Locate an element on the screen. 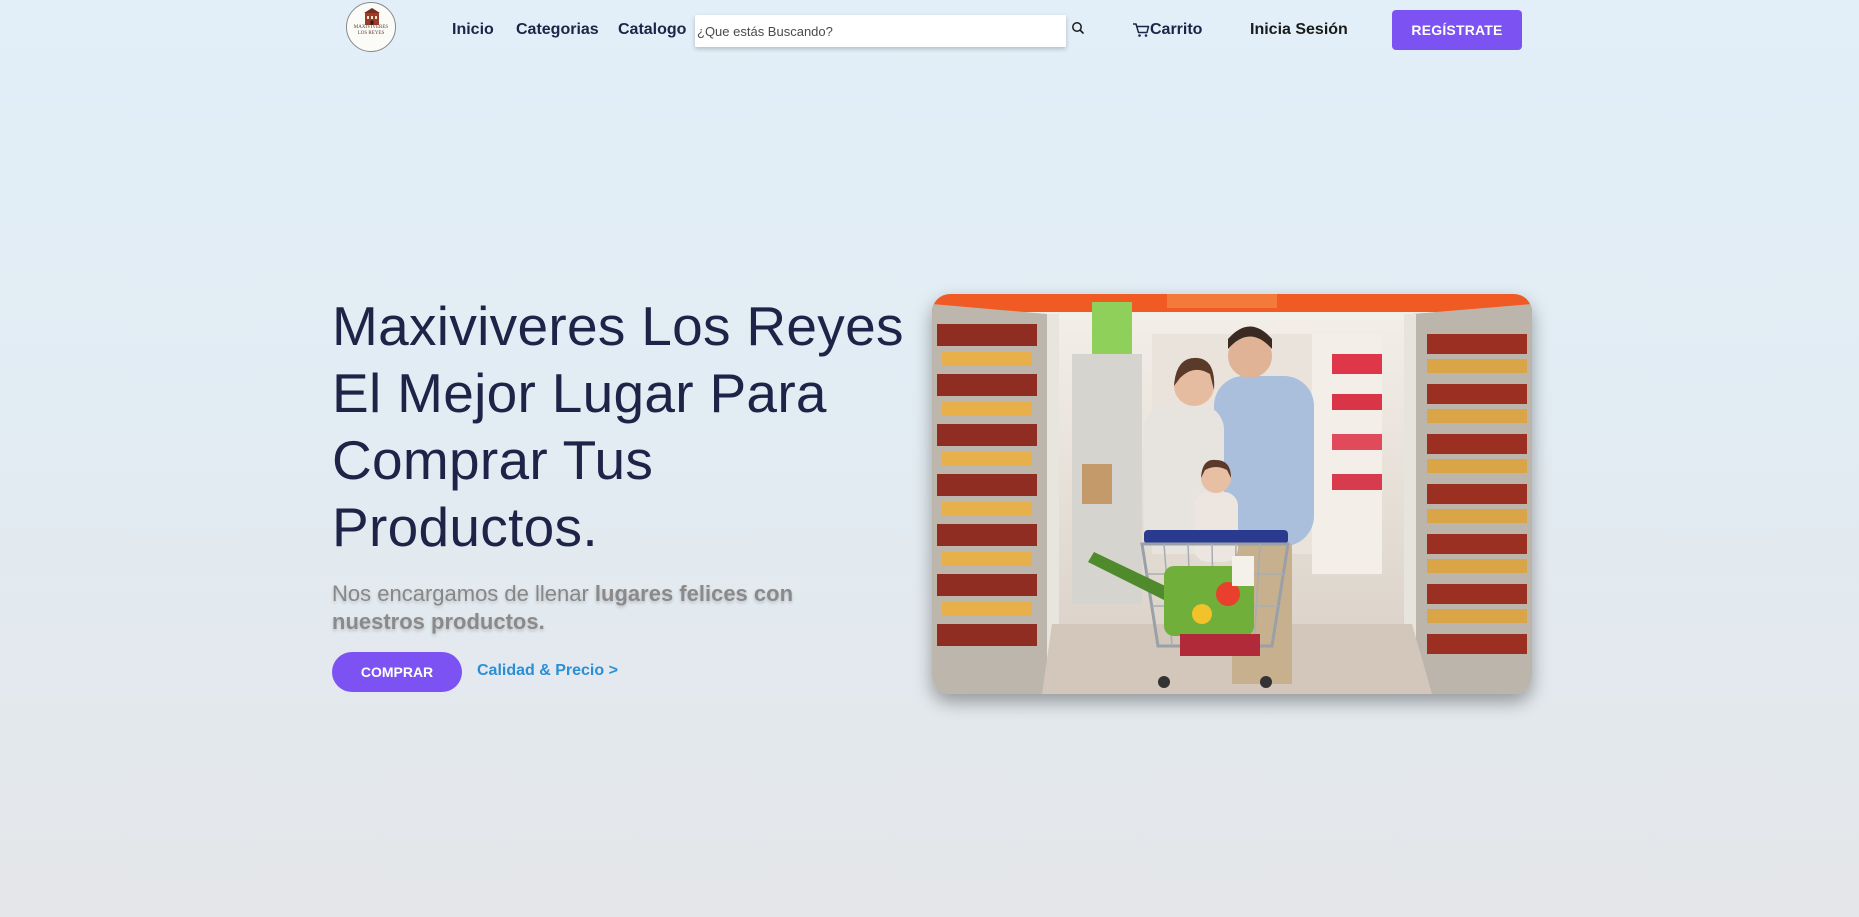  search-button is located at coordinates (1078, 28).